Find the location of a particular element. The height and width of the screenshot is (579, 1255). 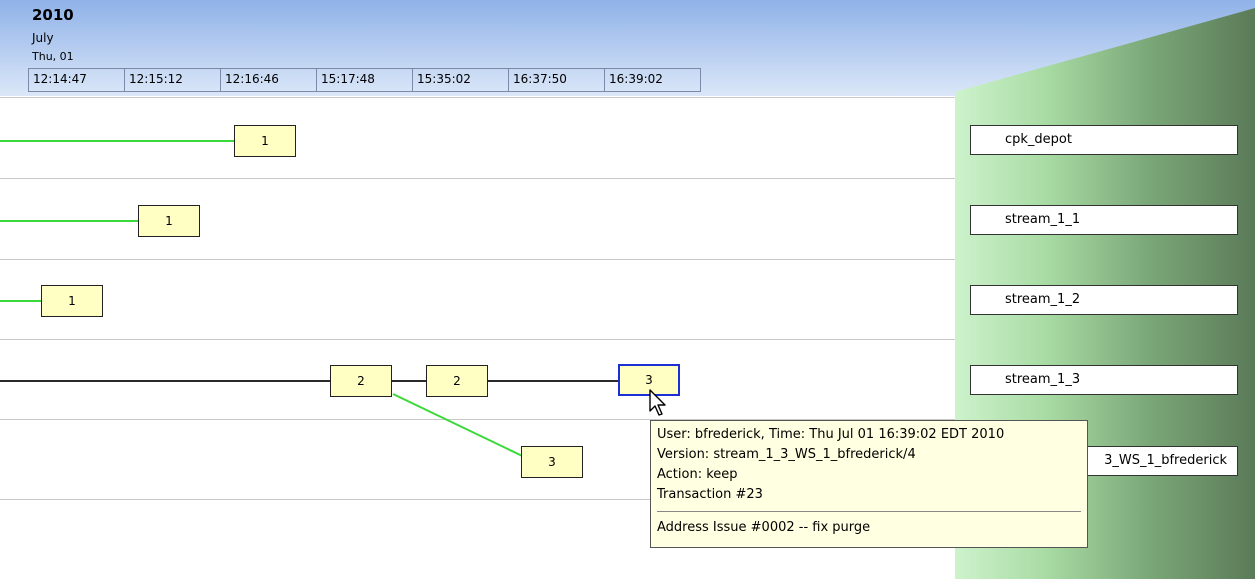

stream-label-cpk-depot: cpk_depot is located at coordinates (1104, 140).